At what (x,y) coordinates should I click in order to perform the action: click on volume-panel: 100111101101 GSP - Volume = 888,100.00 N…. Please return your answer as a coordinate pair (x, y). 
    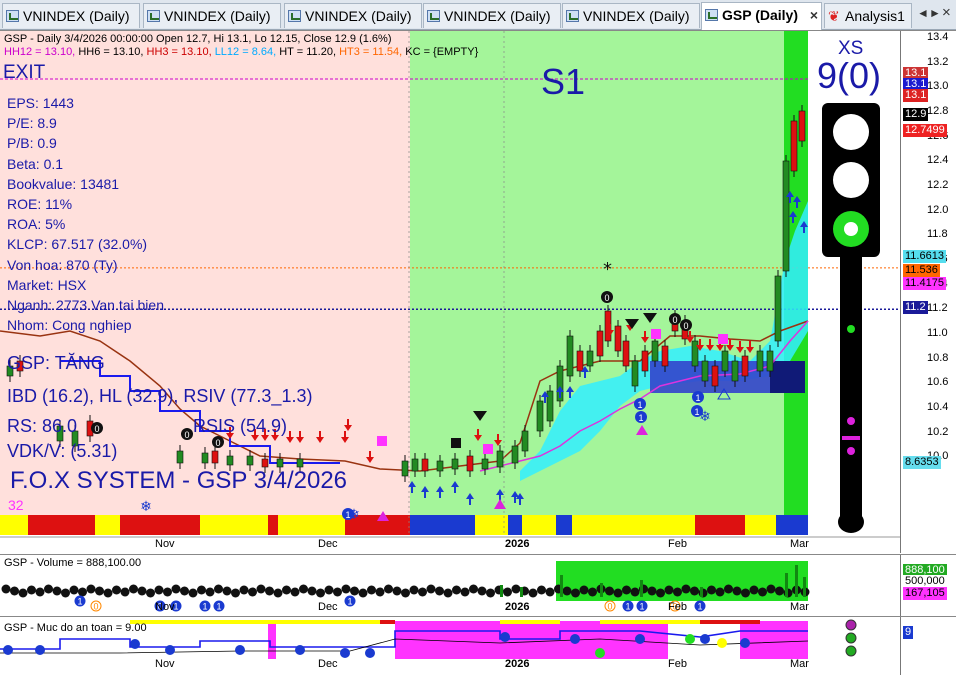
    Looking at the image, I should click on (478, 585).